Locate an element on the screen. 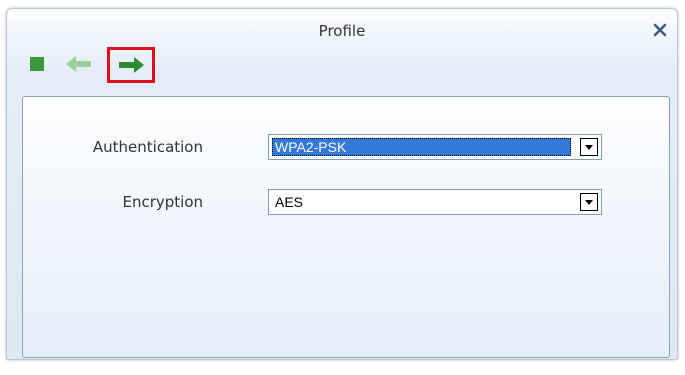 This screenshot has width=685, height=375. authentication-value: WPA2-PSK is located at coordinates (421, 147).